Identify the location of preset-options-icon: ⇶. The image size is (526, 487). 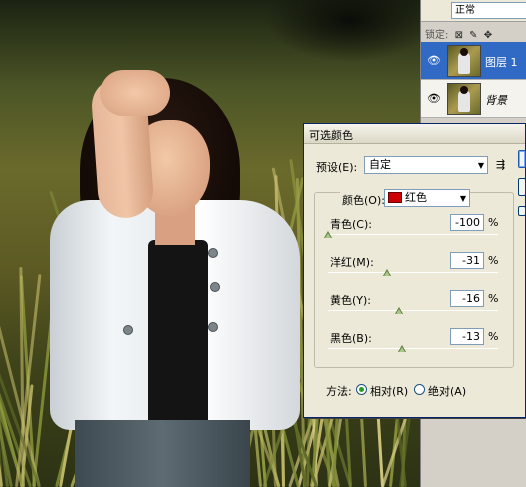
(500, 164).